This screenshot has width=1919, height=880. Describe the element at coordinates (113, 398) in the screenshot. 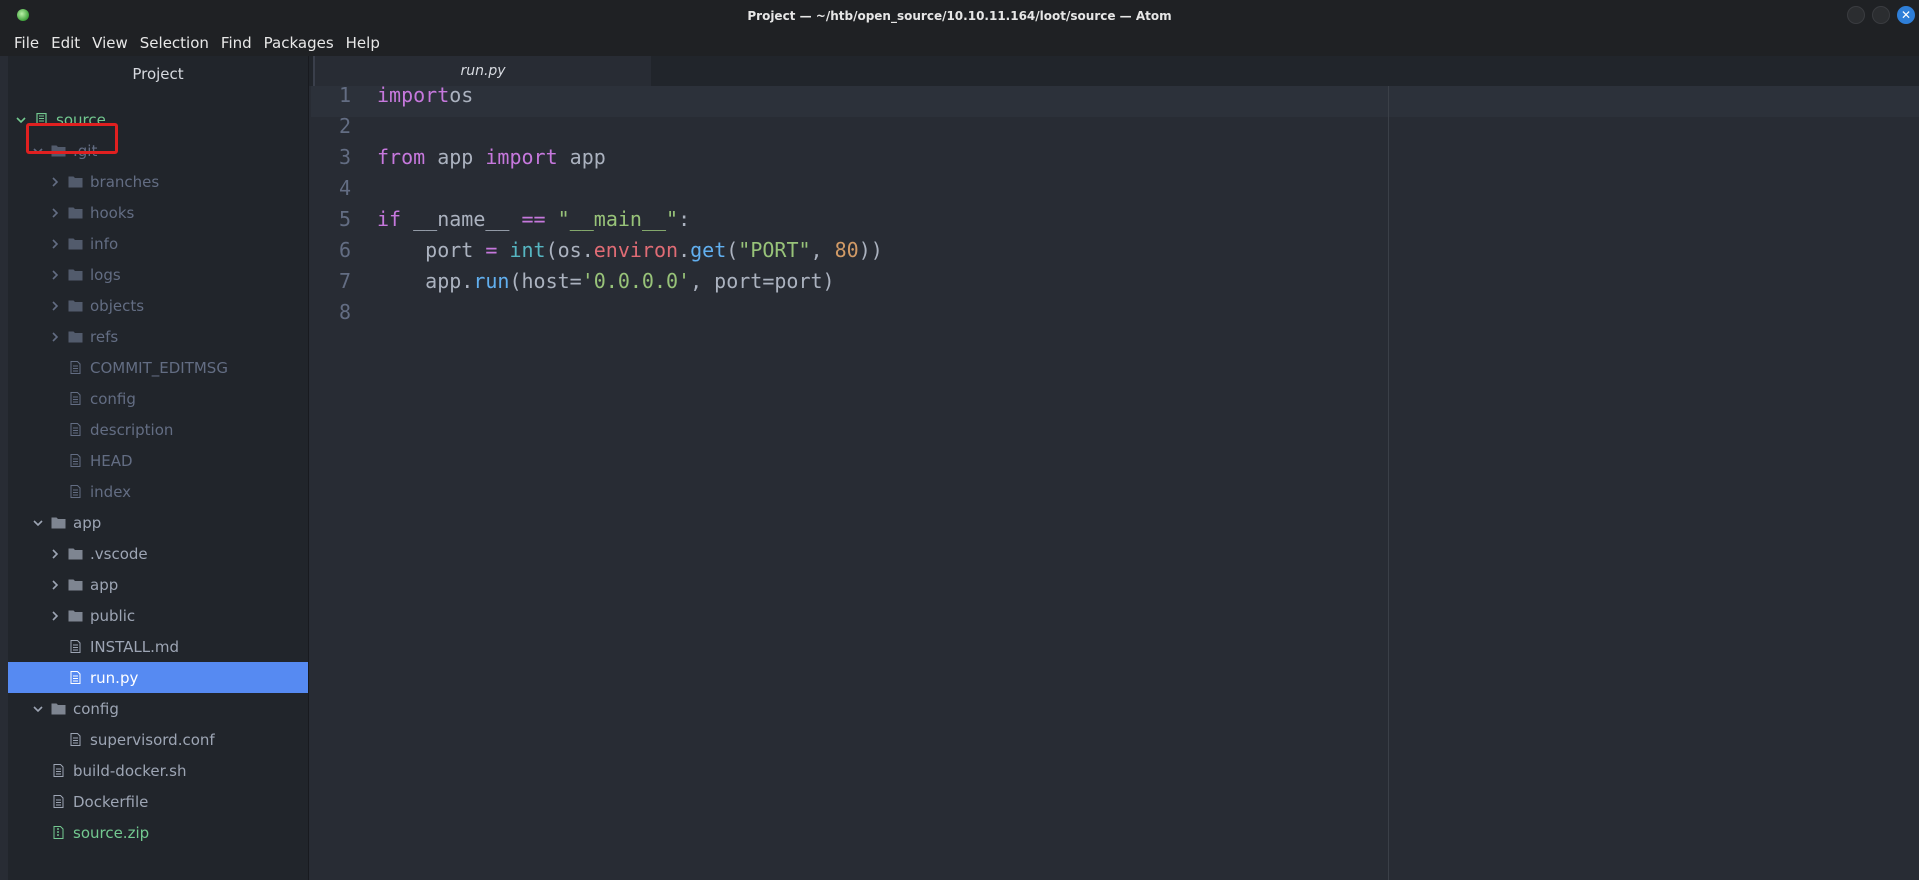

I see `tree-item-label: config` at that location.